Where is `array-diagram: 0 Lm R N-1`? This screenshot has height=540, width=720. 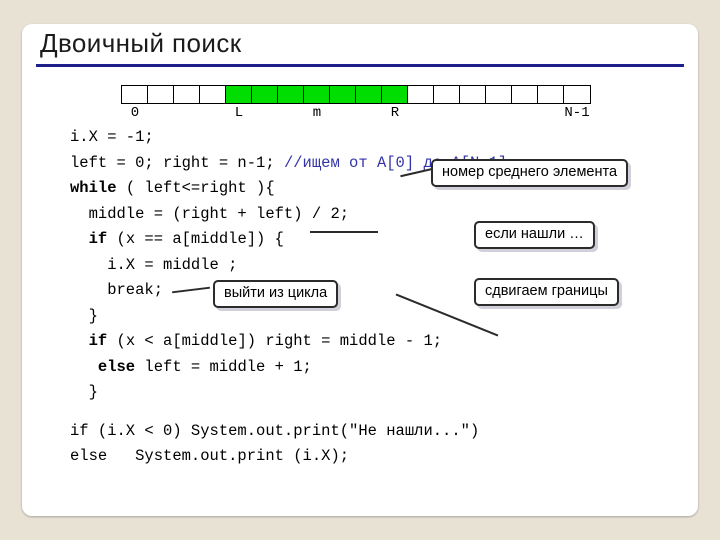
array-diagram: 0 Lm R N-1 is located at coordinates (360, 95).